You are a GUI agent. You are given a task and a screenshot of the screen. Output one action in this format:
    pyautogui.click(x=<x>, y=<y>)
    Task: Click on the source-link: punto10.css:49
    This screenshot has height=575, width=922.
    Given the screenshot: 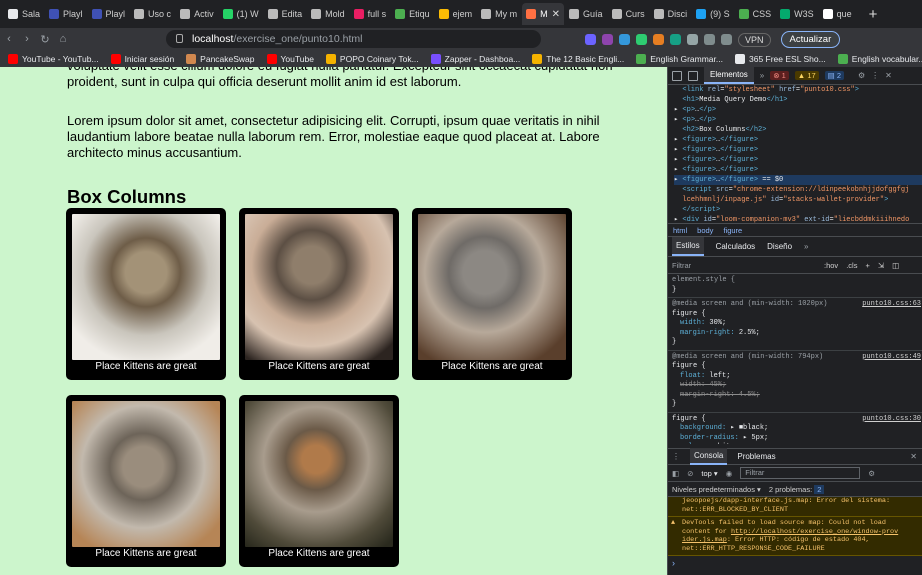 What is the action you would take?
    pyautogui.click(x=891, y=358)
    